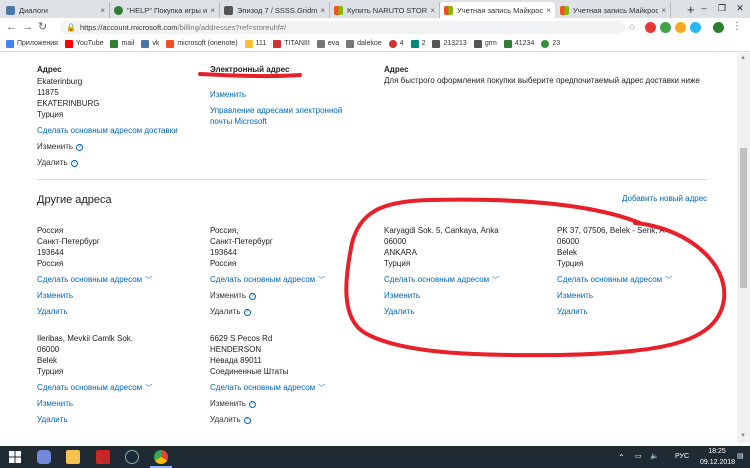 The image size is (750, 468). What do you see at coordinates (743, 436) in the screenshot?
I see `scroll-down-icon: ▼` at bounding box center [743, 436].